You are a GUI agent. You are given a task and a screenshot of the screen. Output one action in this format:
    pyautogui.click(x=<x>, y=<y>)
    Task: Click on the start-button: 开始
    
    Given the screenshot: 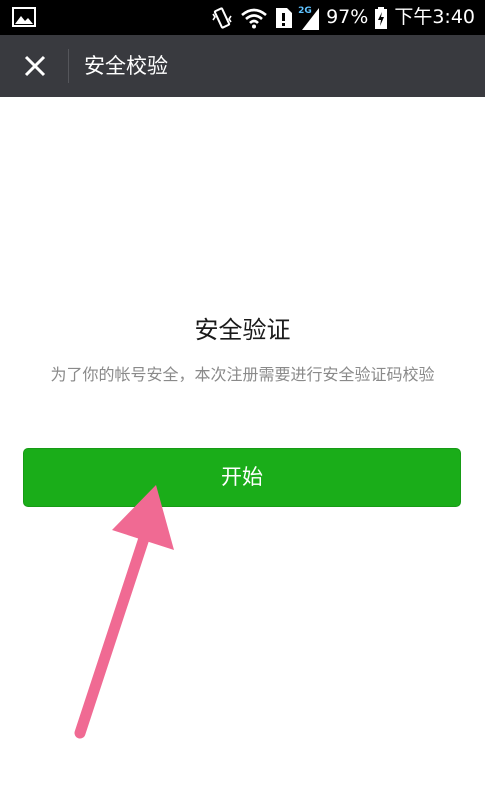 What is the action you would take?
    pyautogui.click(x=242, y=477)
    